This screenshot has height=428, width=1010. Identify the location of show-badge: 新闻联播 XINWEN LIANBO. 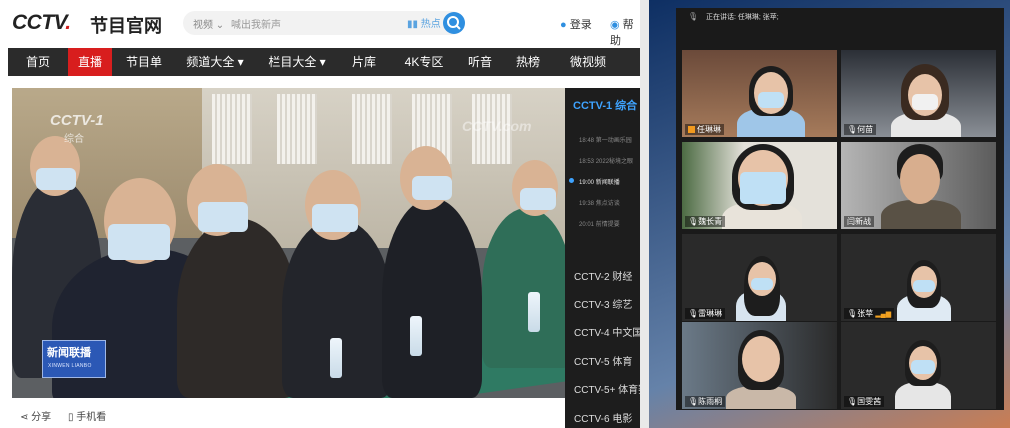
(74, 359).